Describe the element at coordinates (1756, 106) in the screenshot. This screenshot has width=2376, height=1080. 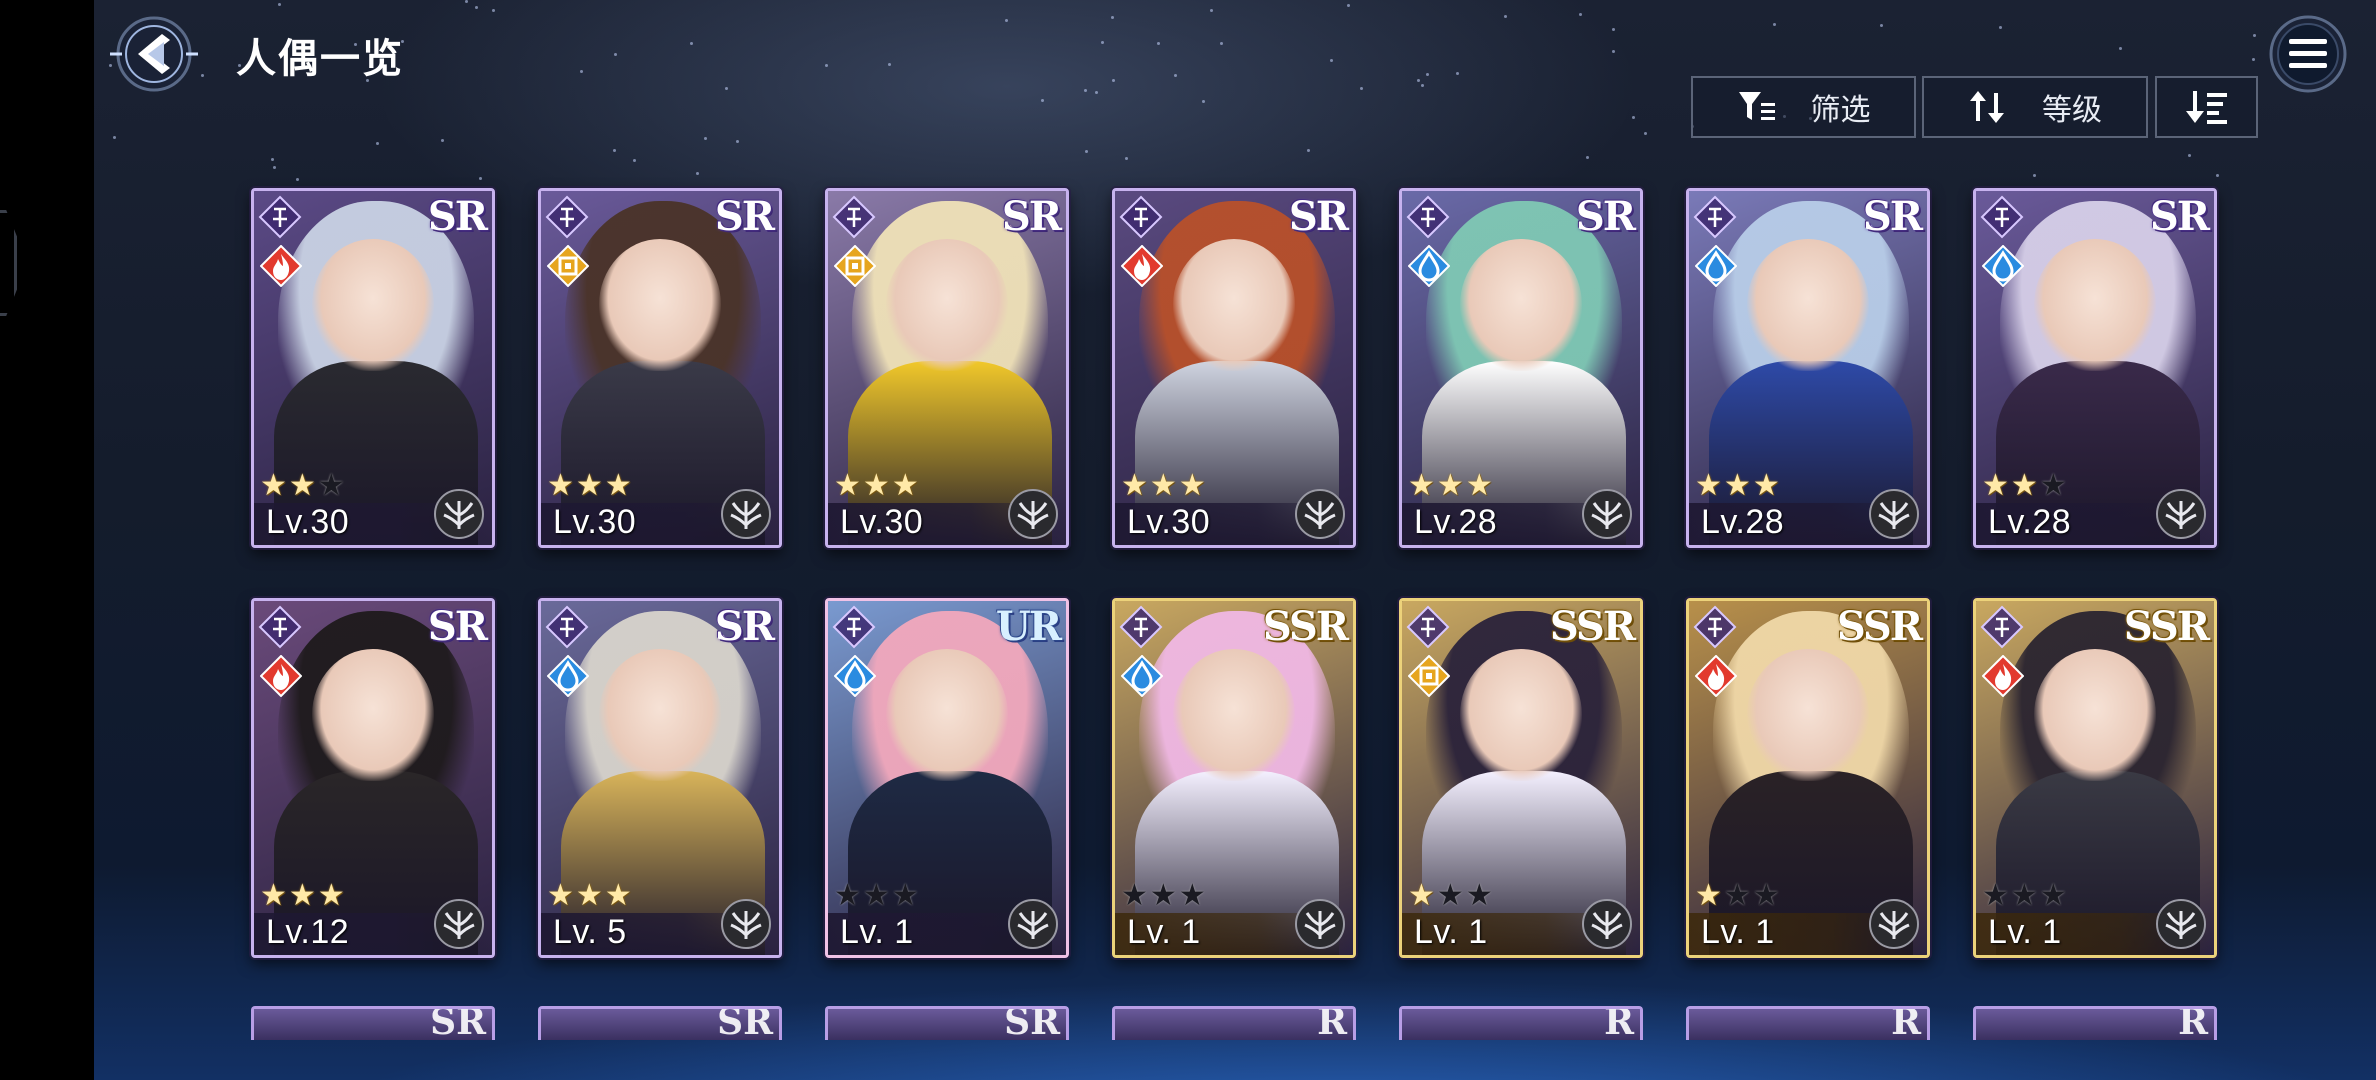
I see `filter-icon` at that location.